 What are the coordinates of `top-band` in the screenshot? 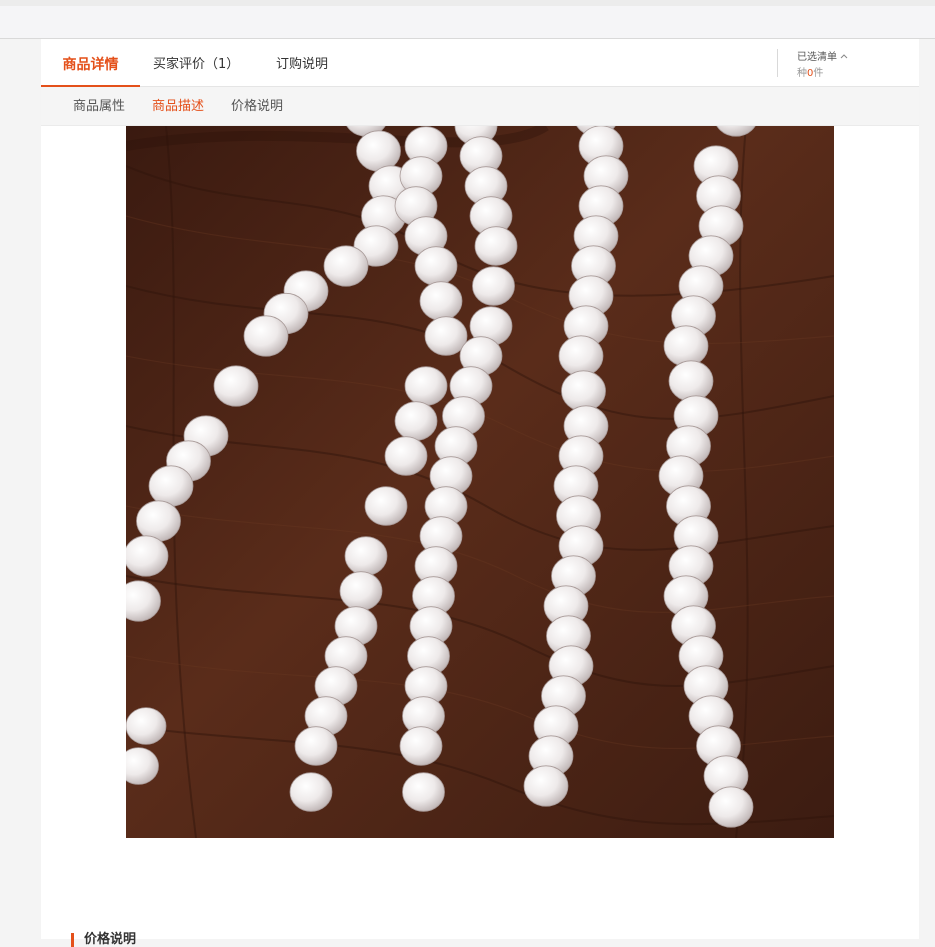 It's located at (467, 19).